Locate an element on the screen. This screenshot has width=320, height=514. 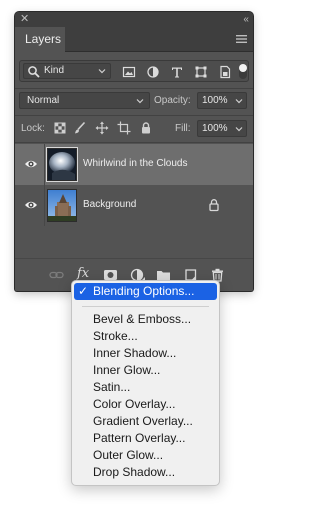
filter-kind-select: Kind is located at coordinates (67, 71).